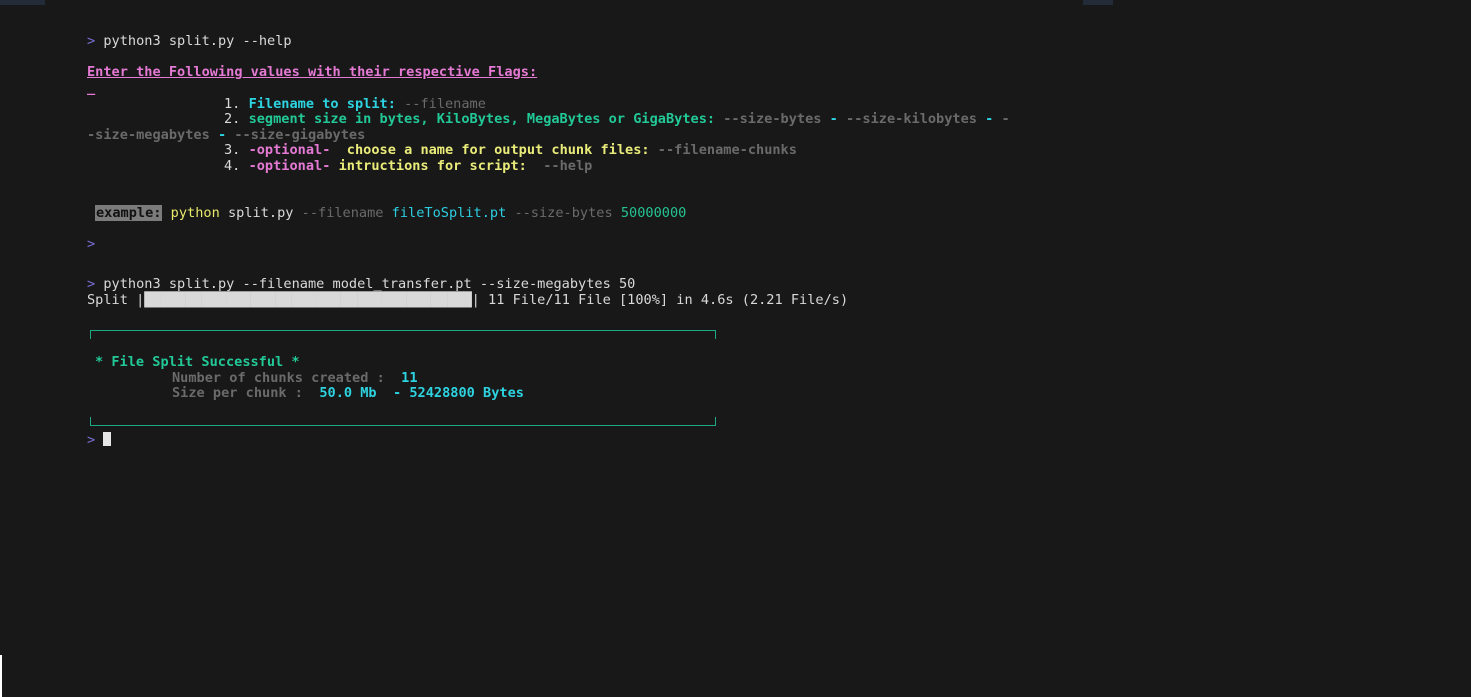 The width and height of the screenshot is (1471, 697). What do you see at coordinates (727, 150) in the screenshot?
I see `flag-filename-chunks: --filename-chunks` at bounding box center [727, 150].